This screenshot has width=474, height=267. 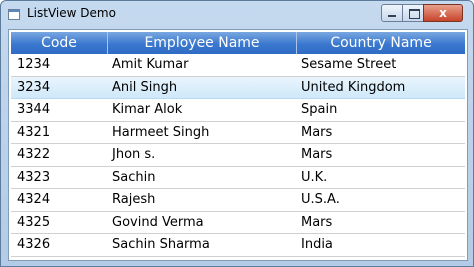 What do you see at coordinates (238, 178) in the screenshot?
I see `table-row: 4323 Sachin U.K.` at bounding box center [238, 178].